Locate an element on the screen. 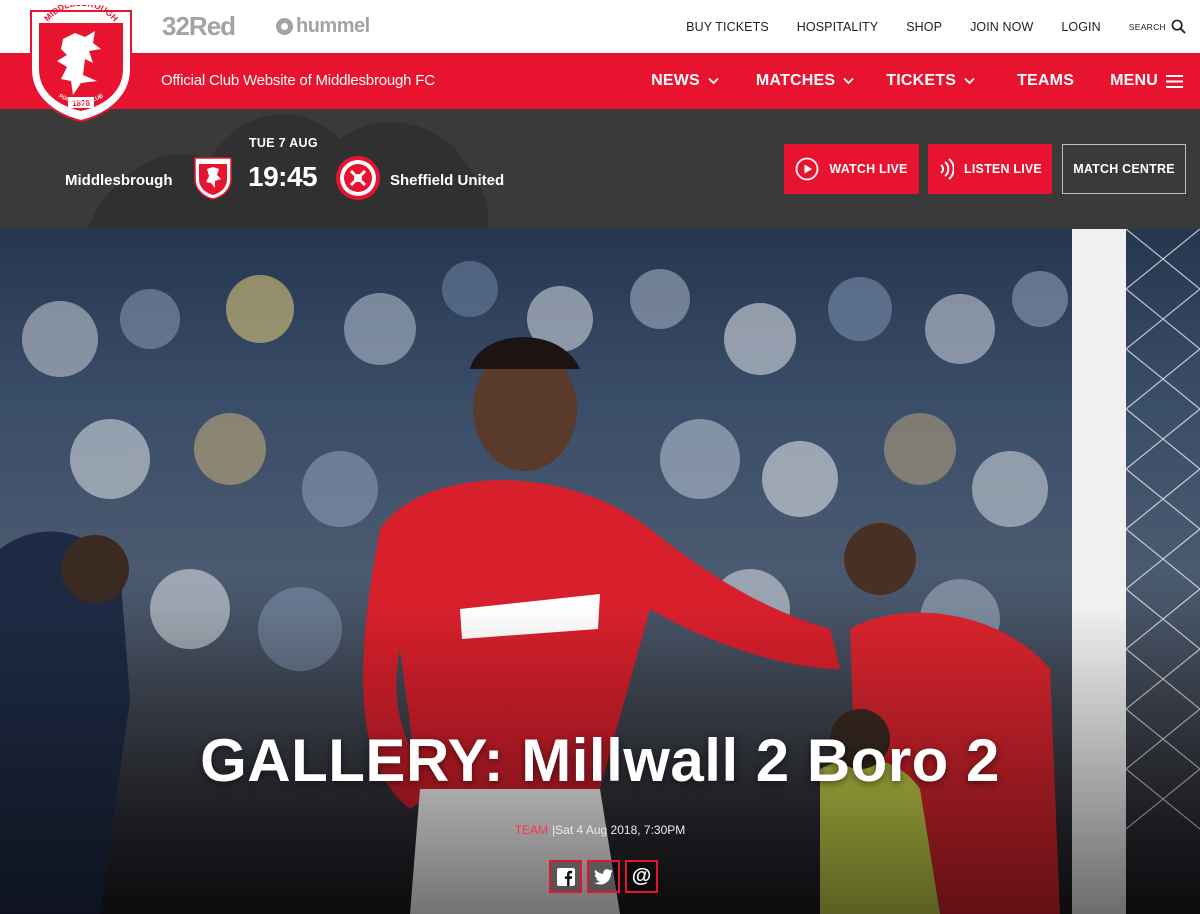 The height and width of the screenshot is (914, 1200). nav-news-label: NEWS is located at coordinates (675, 80).